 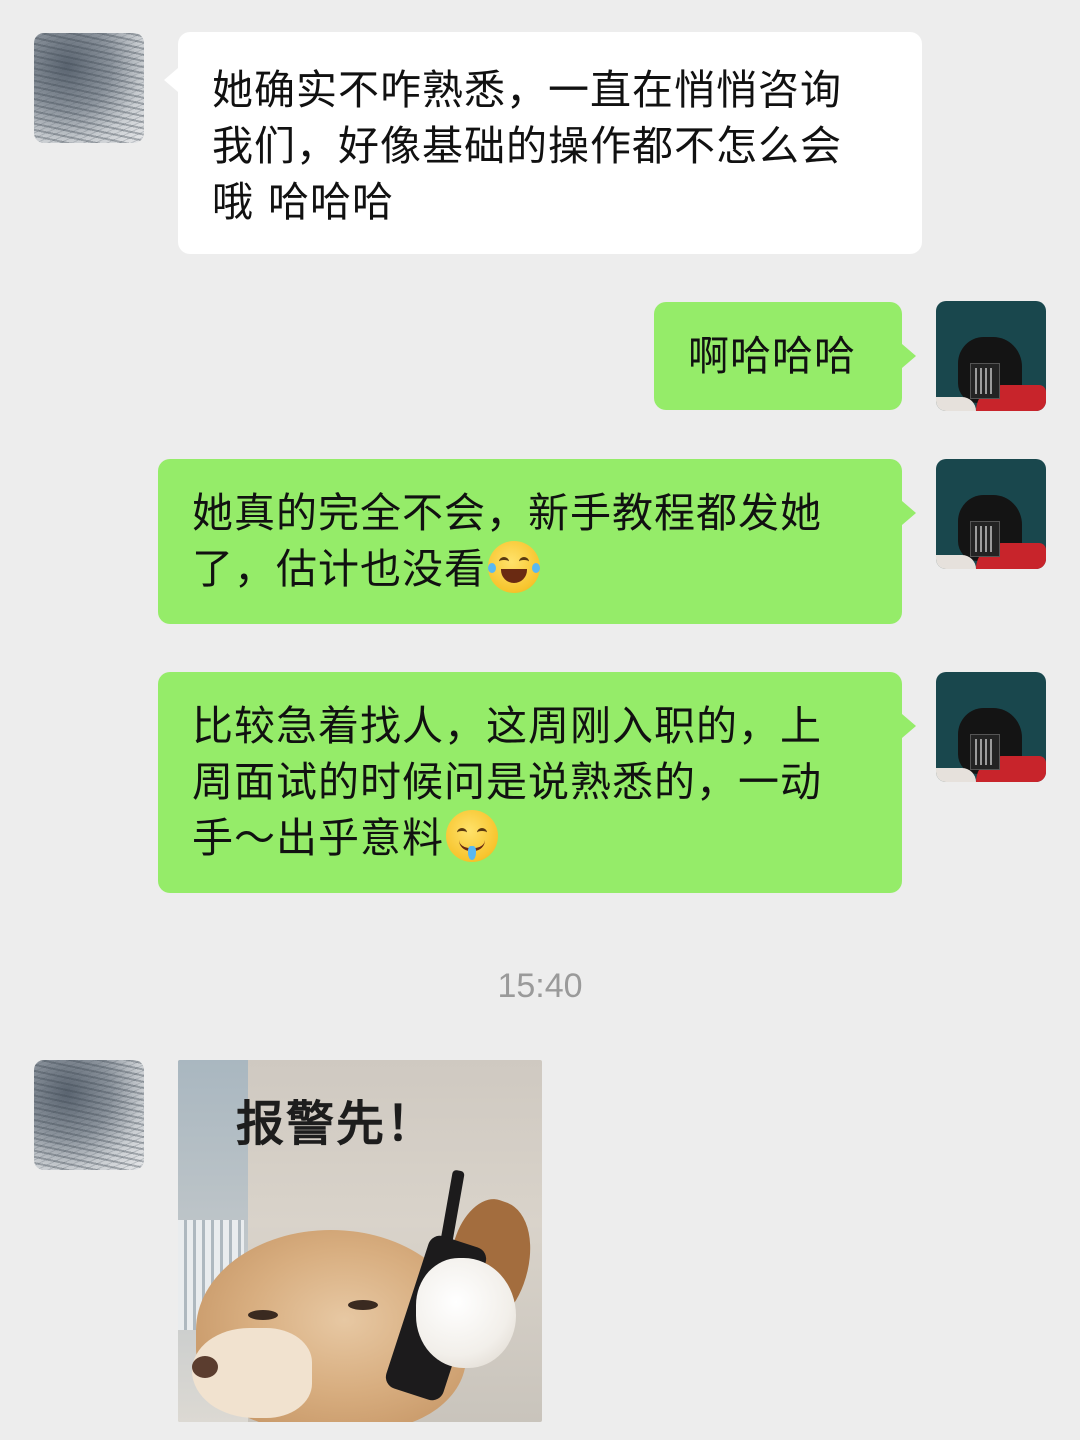 What do you see at coordinates (336, 1124) in the screenshot?
I see `sticker-caption: 报警先！` at bounding box center [336, 1124].